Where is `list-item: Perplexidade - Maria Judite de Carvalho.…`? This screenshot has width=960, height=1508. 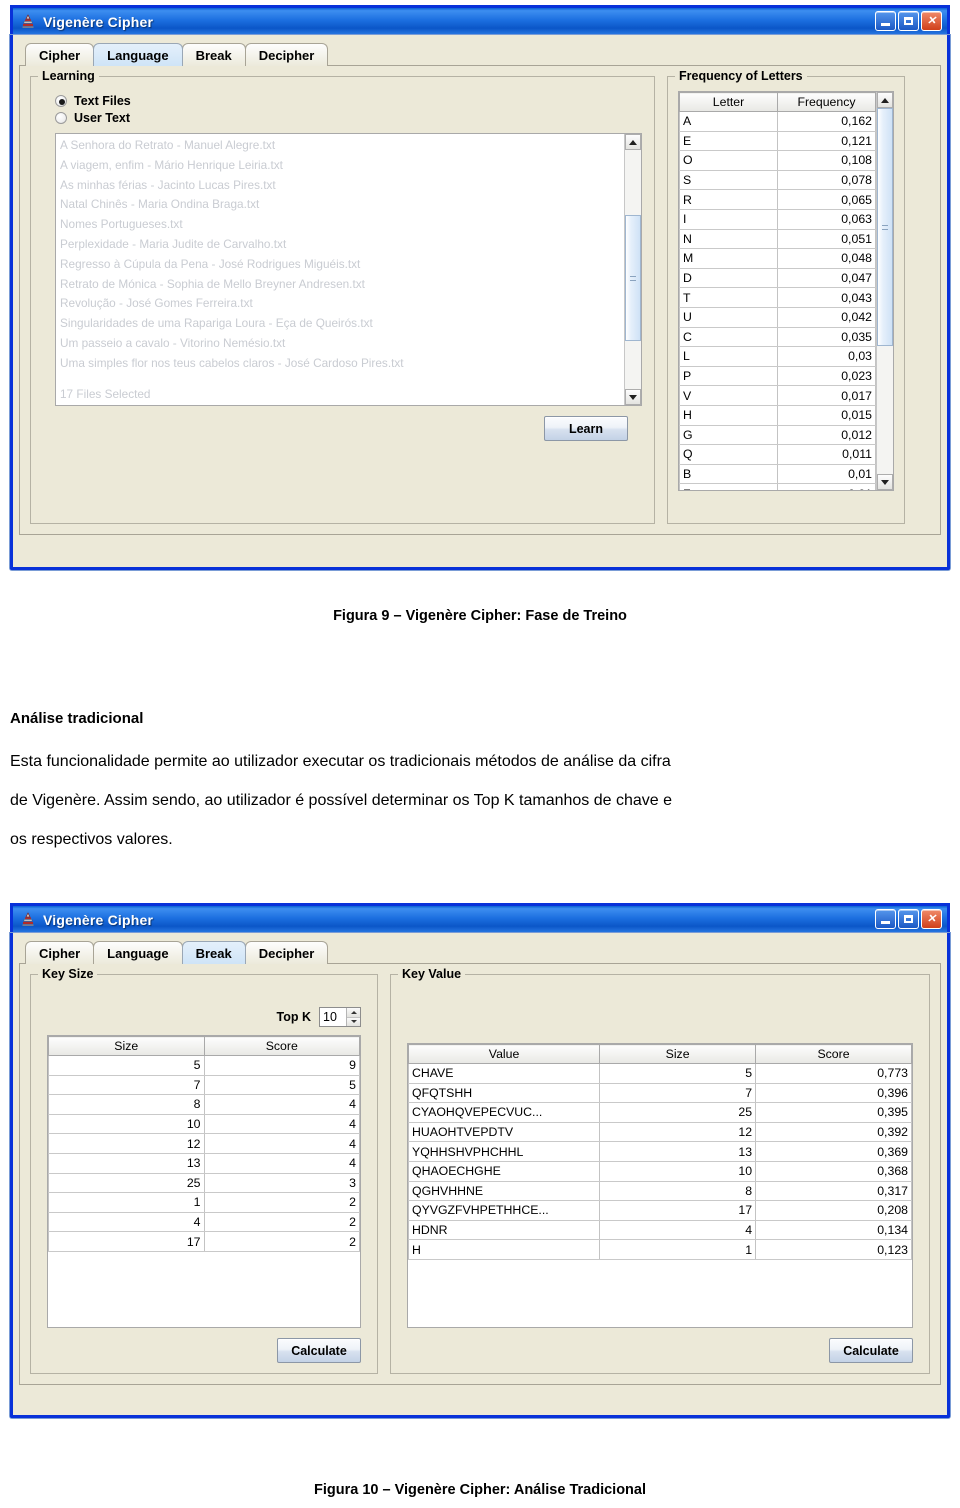
list-item: Perplexidade - Maria Judite de Carvalho.… is located at coordinates (340, 245).